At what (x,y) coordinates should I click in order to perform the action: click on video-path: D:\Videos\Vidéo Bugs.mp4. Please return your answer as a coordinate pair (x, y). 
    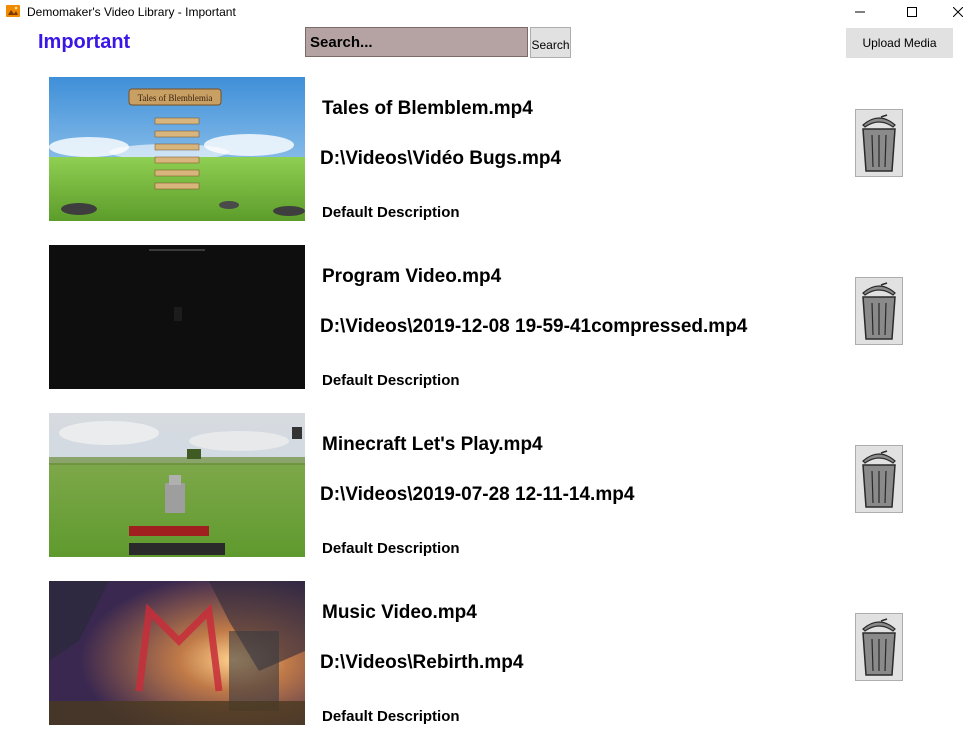
    Looking at the image, I should click on (441, 158).